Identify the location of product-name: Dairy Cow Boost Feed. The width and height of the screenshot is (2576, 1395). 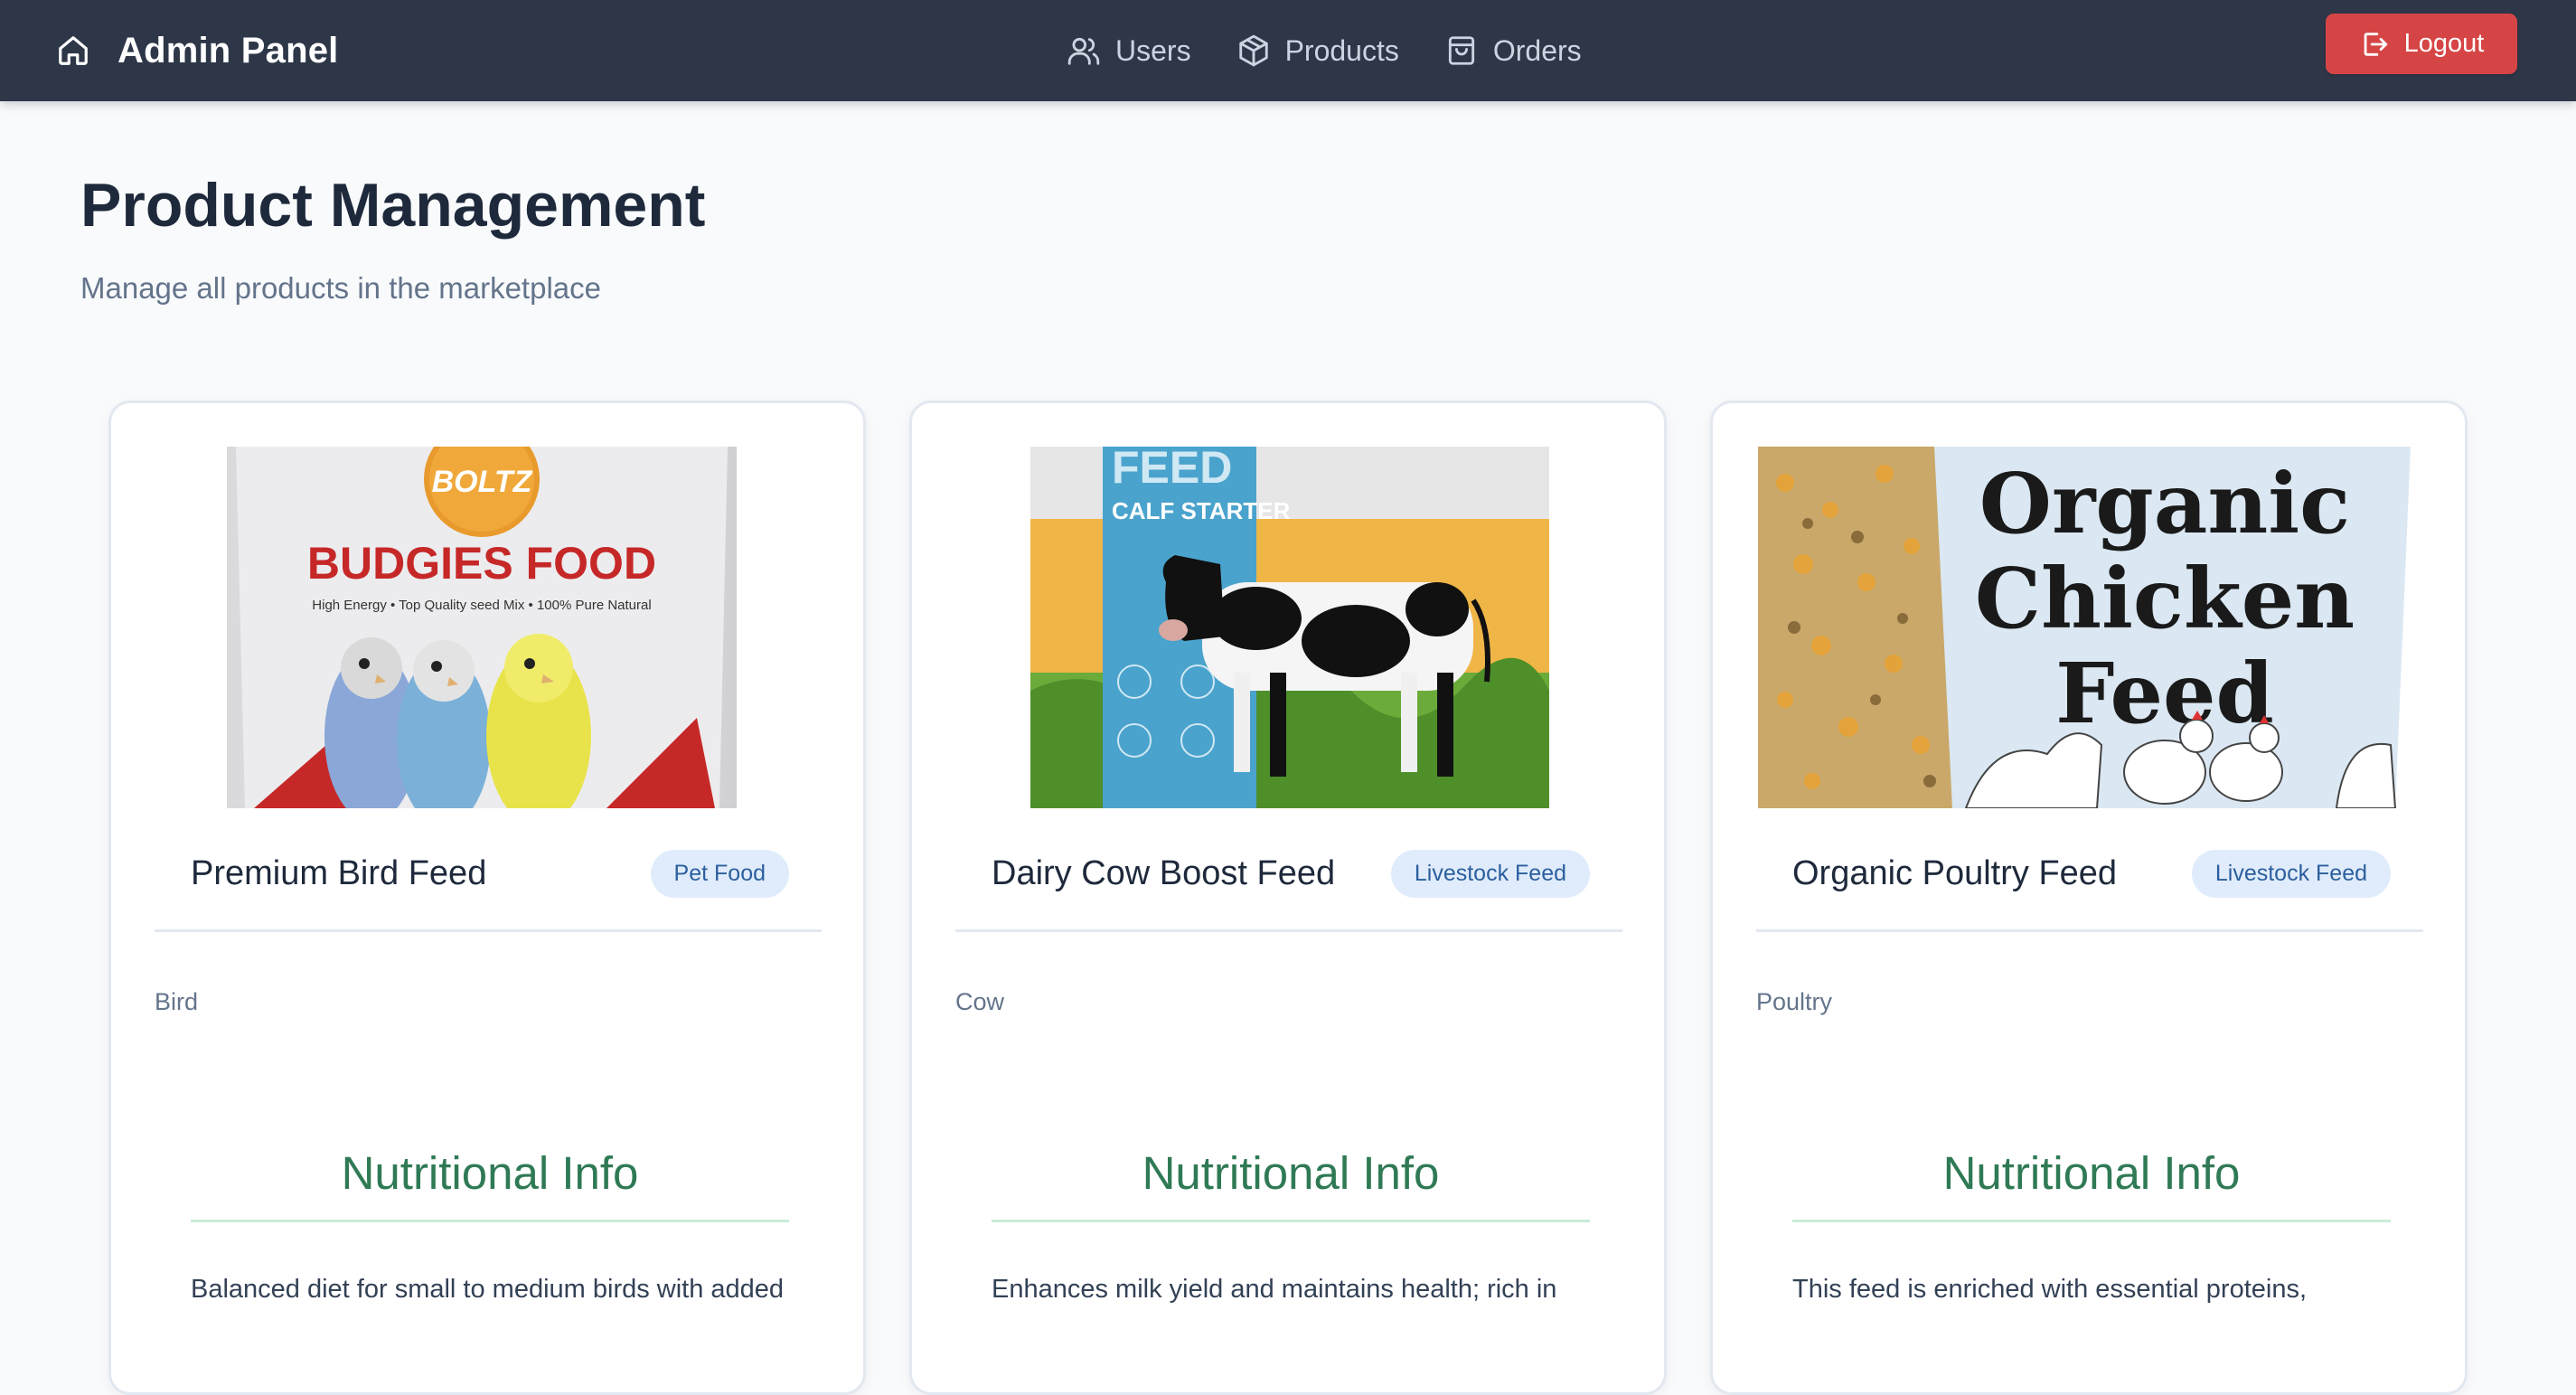
(1164, 872).